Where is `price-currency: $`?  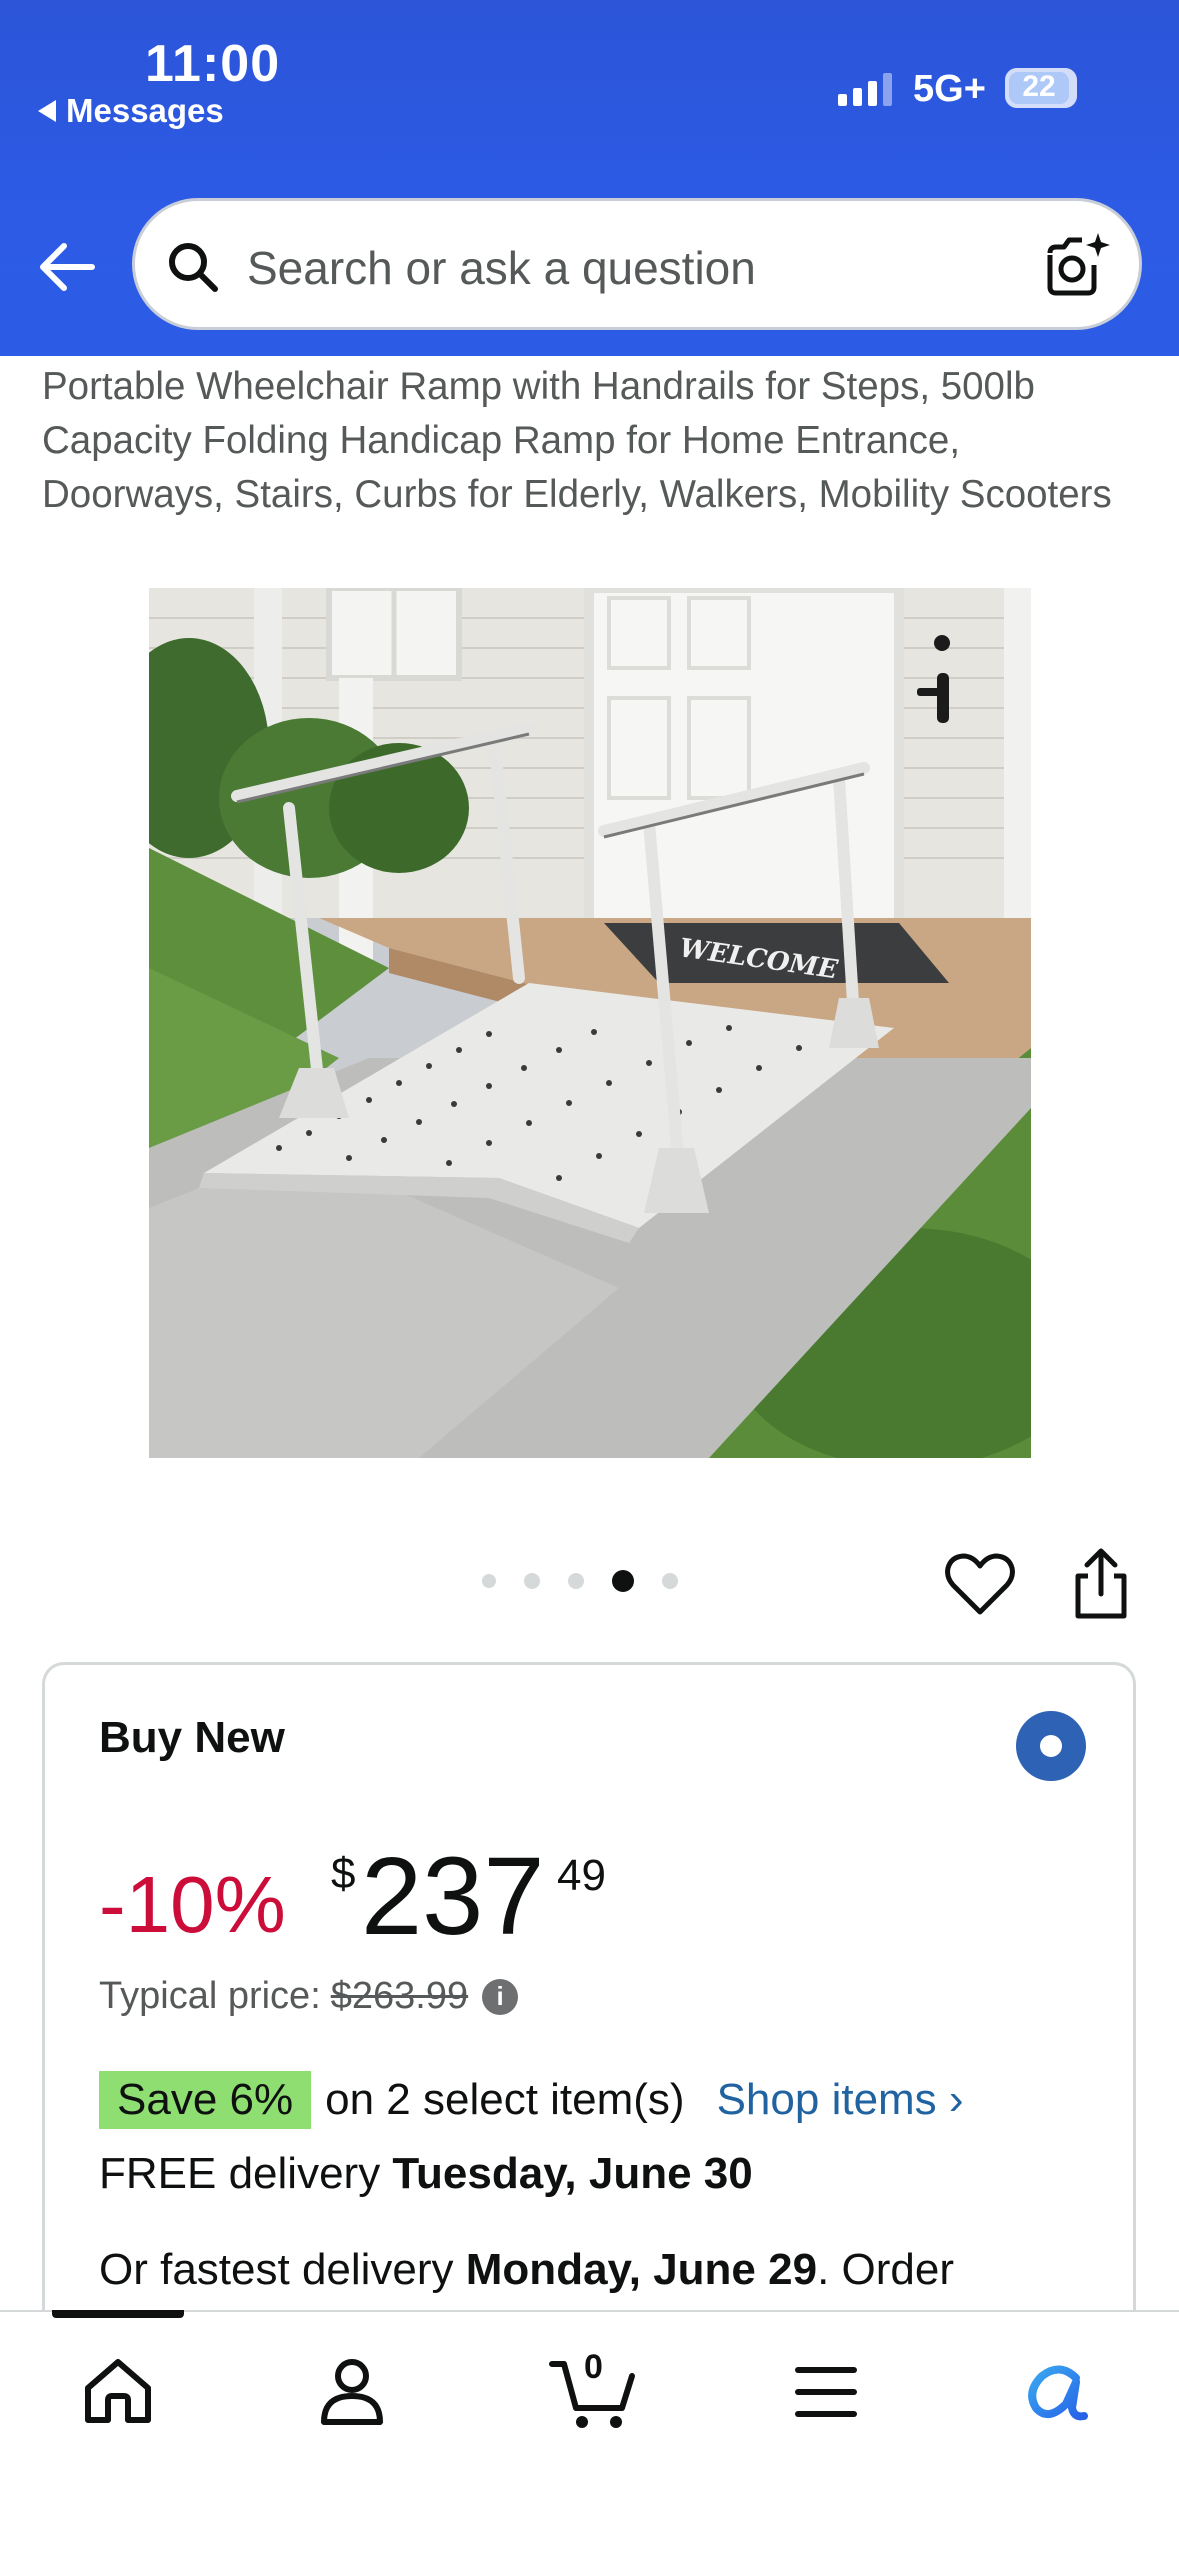 price-currency: $ is located at coordinates (343, 1873).